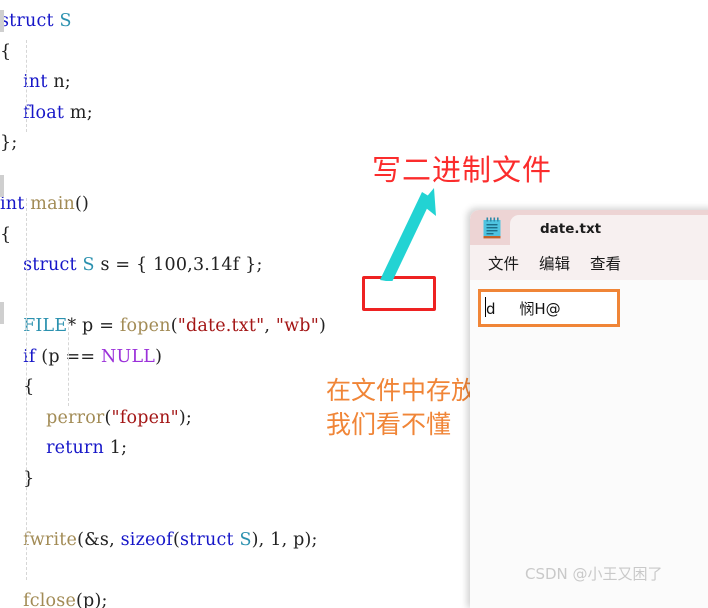 The height and width of the screenshot is (608, 708). What do you see at coordinates (52, 204) in the screenshot?
I see `code-token: main` at bounding box center [52, 204].